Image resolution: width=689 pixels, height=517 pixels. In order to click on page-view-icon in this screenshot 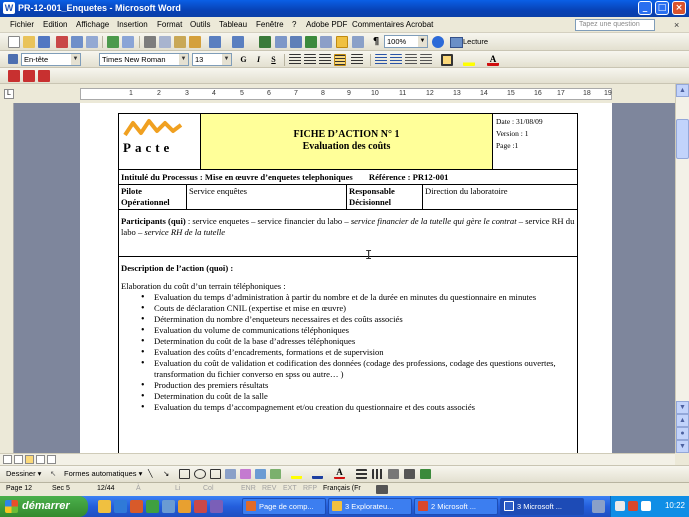, I will do `click(29, 459)`.